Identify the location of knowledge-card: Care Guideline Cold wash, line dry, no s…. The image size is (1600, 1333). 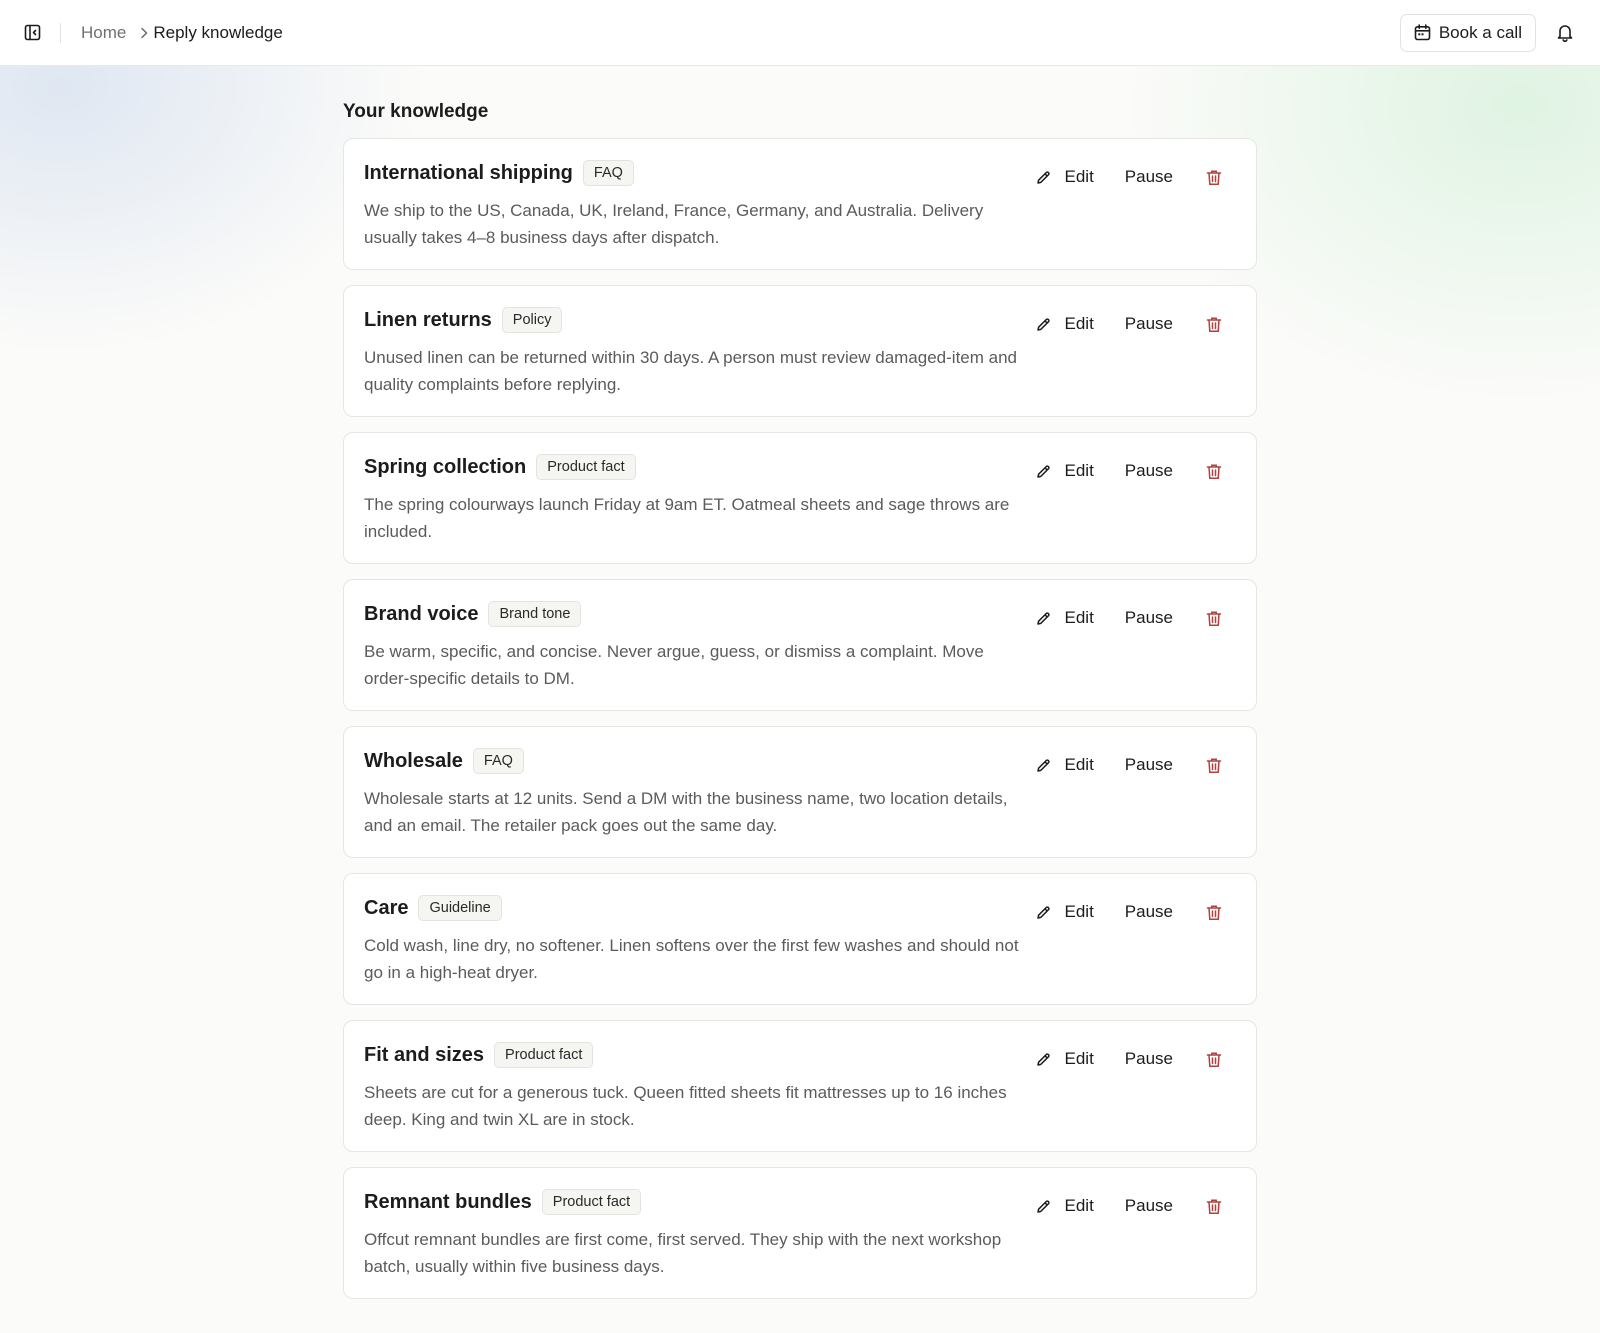
(800, 939).